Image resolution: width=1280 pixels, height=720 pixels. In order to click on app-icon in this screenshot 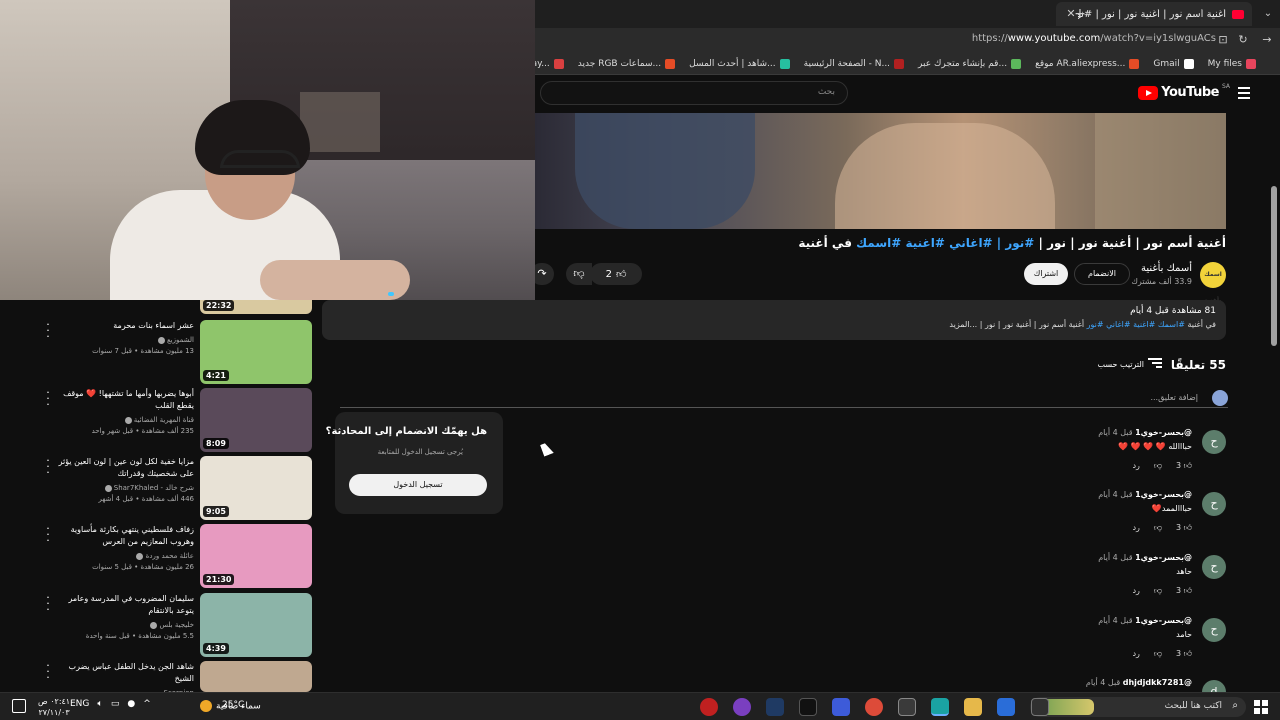, I will do `click(841, 707)`.